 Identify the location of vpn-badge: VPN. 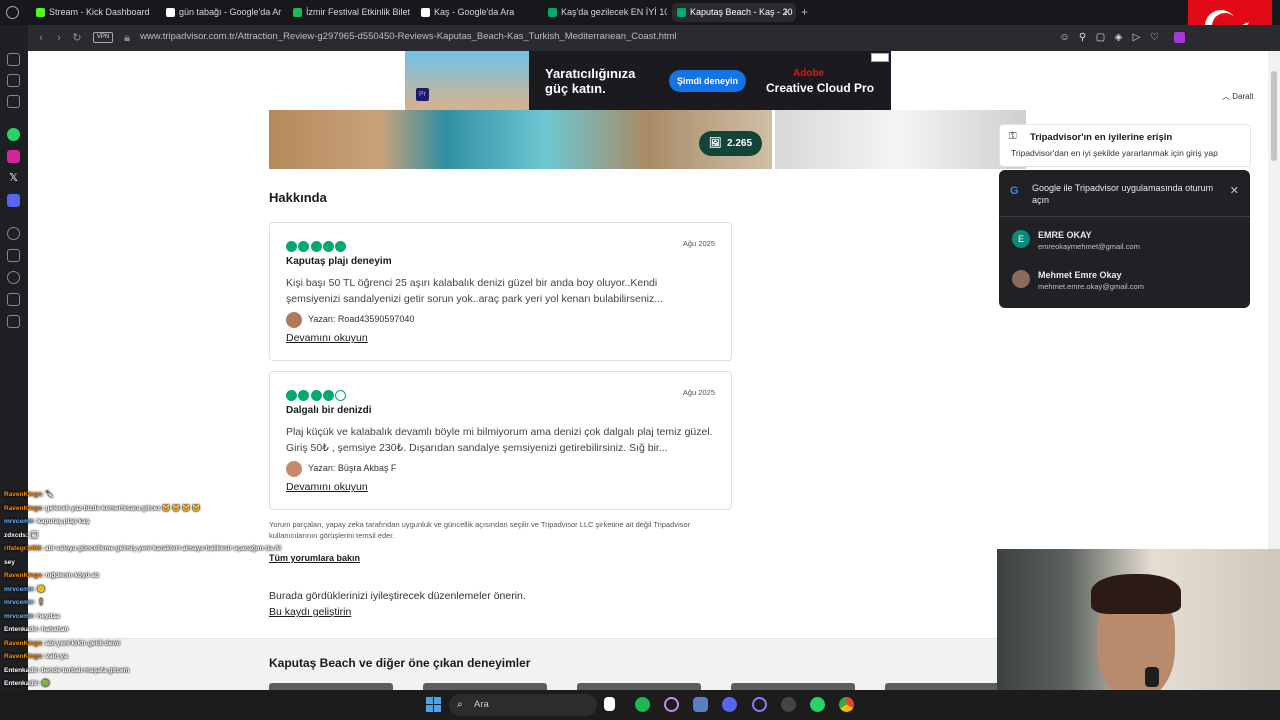
(103, 37).